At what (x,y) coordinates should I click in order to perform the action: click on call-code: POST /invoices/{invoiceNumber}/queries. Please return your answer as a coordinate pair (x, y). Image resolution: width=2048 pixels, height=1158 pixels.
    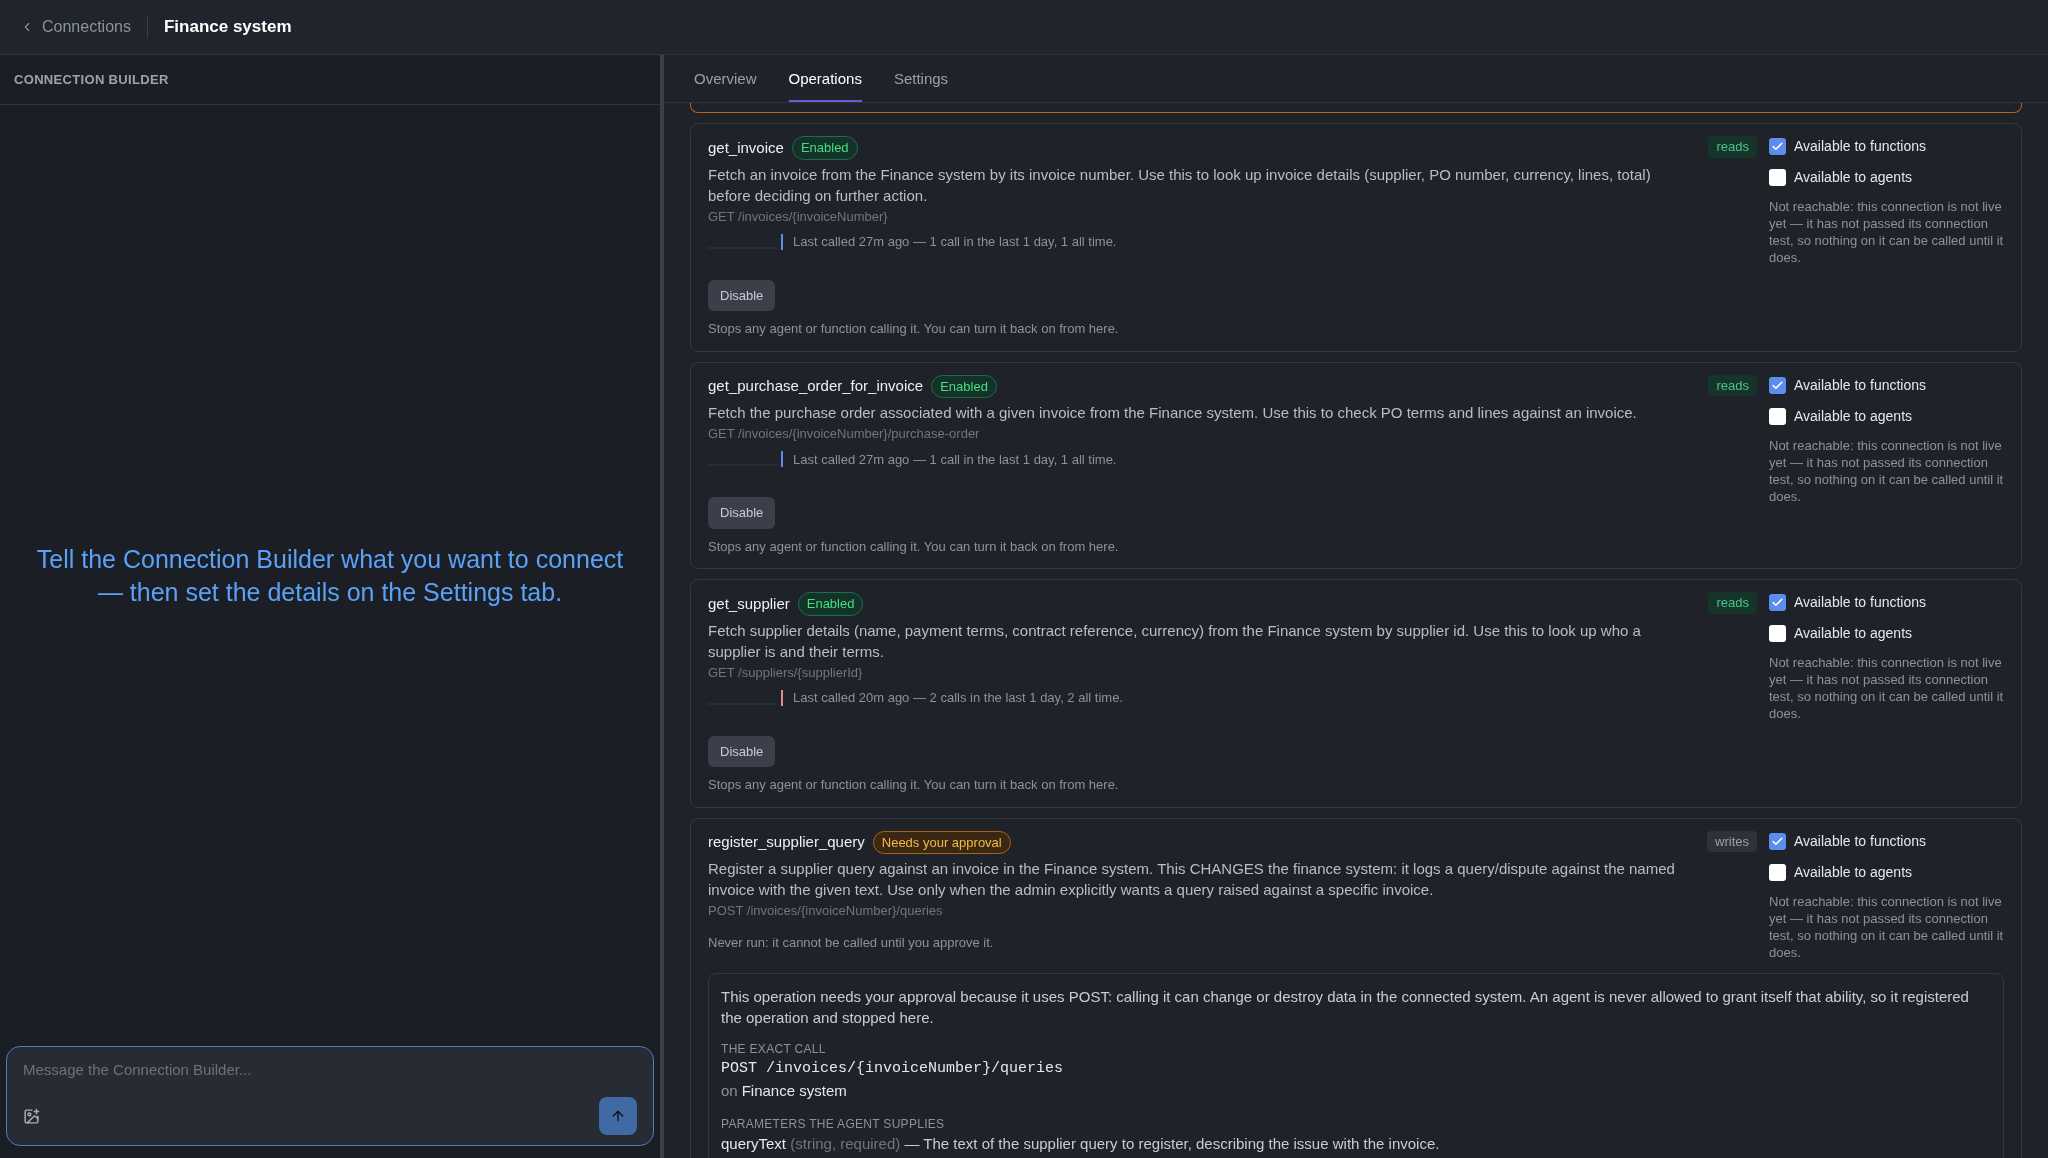
    Looking at the image, I should click on (893, 1068).